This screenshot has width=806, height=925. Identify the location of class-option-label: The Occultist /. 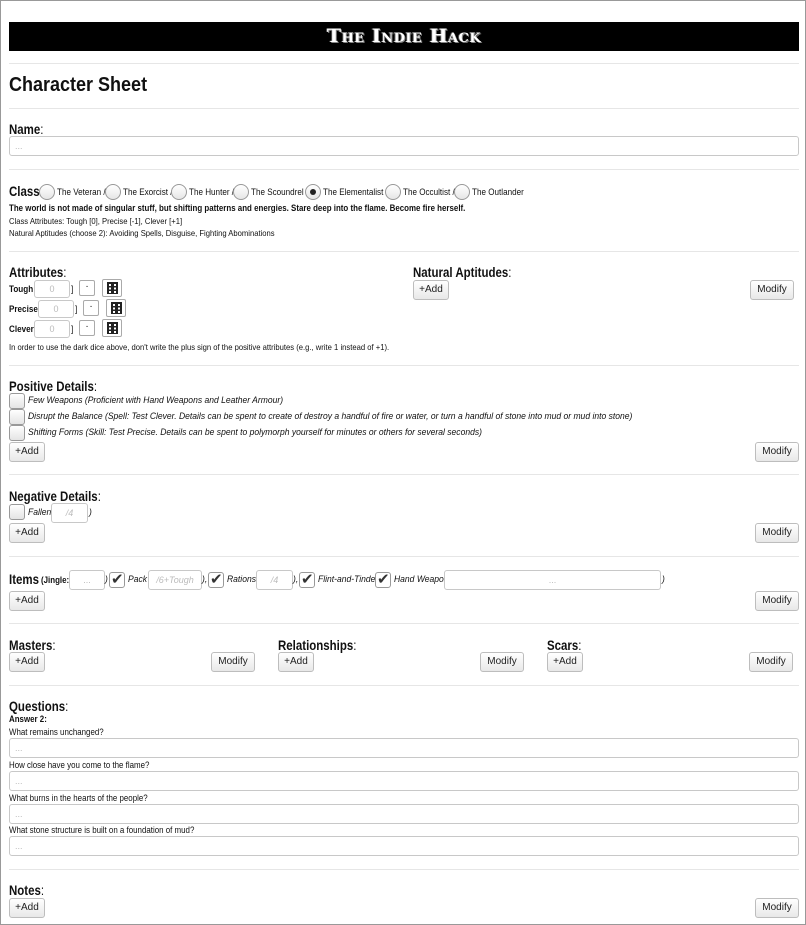
(429, 192).